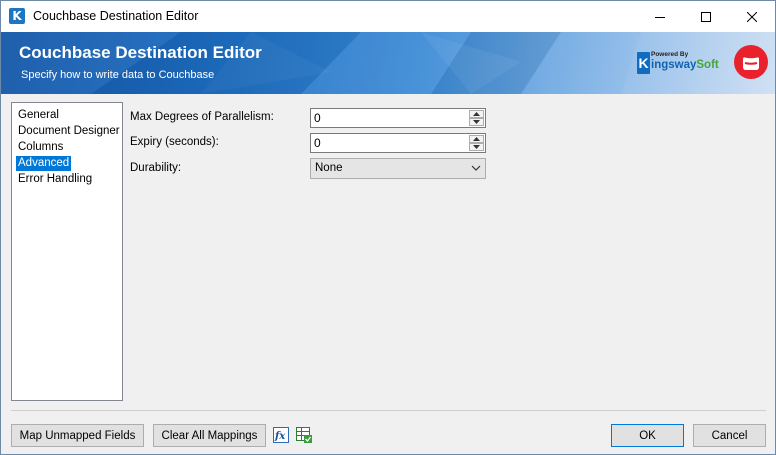 The image size is (776, 455). I want to click on minimize-button, so click(660, 16).